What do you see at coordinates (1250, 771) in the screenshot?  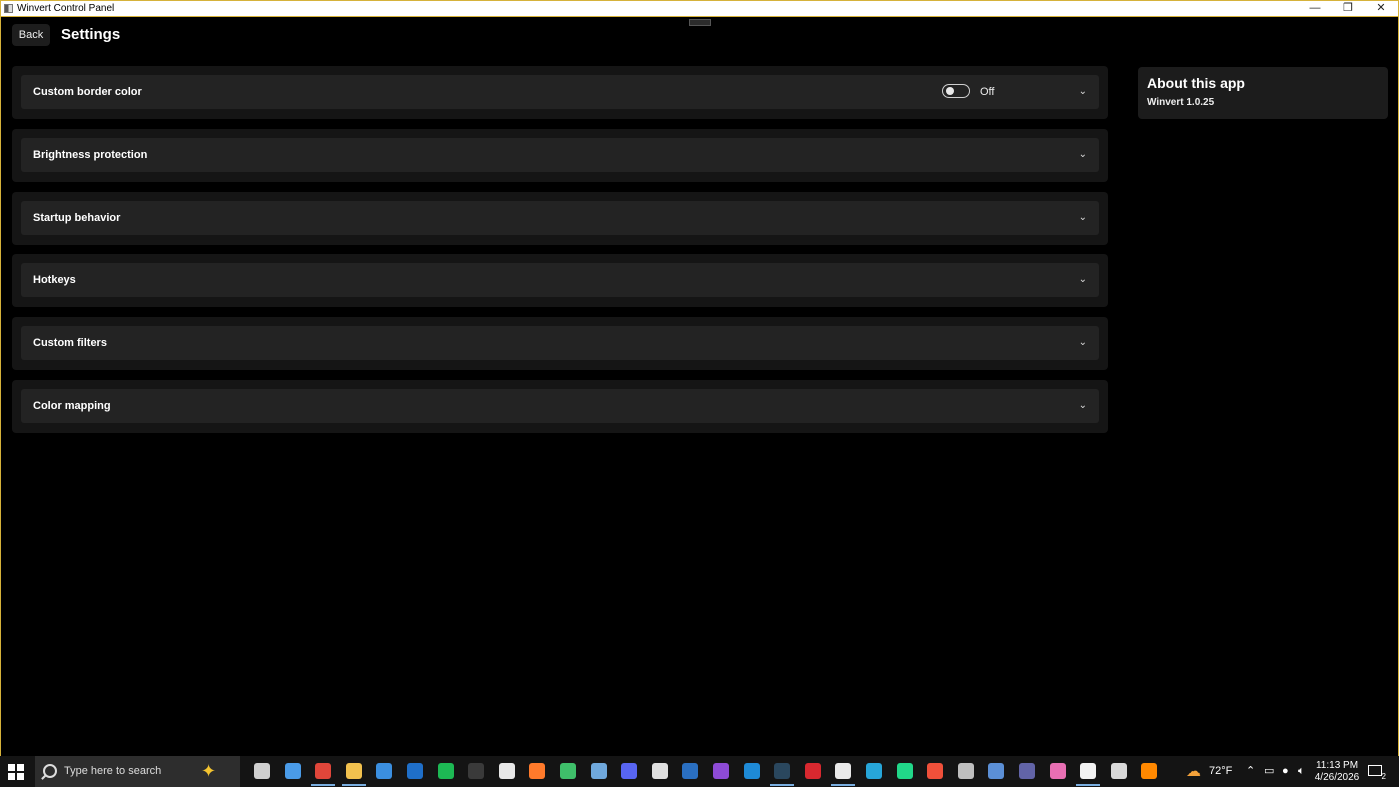 I see `chevron-up-icon: ⌃` at bounding box center [1250, 771].